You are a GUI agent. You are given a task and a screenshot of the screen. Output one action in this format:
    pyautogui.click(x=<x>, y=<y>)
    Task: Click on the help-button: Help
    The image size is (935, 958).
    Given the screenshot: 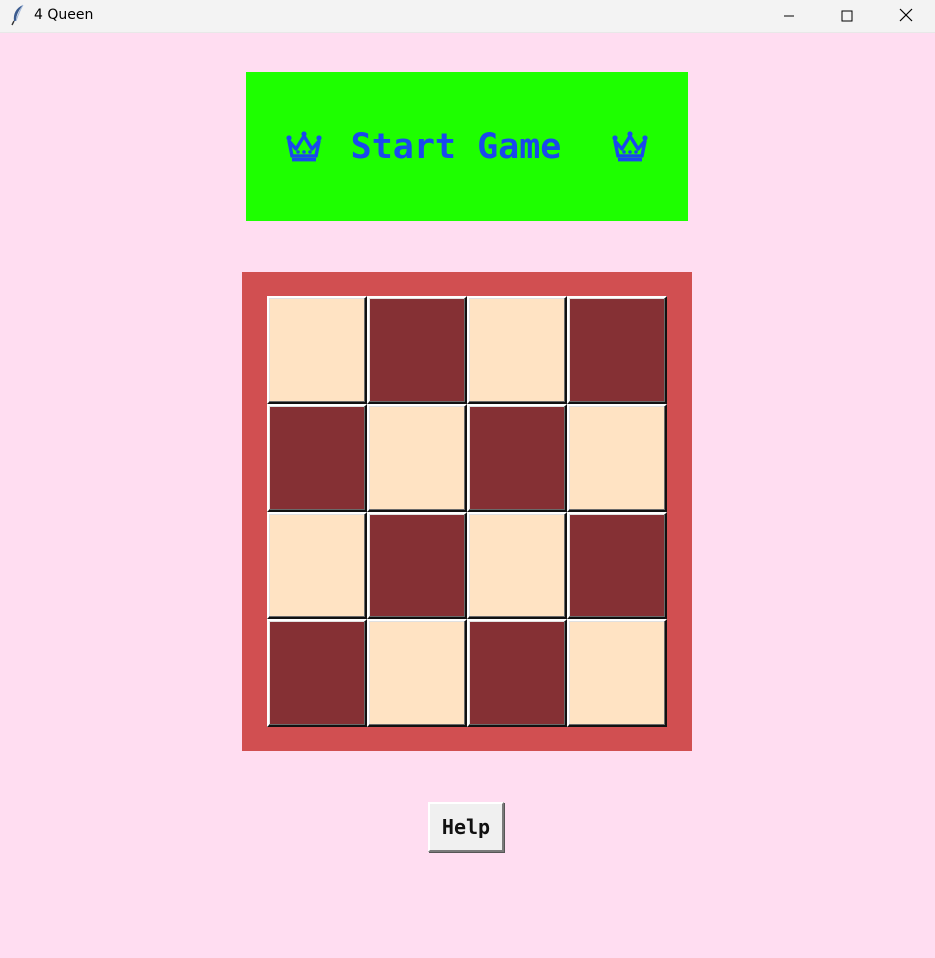 What is the action you would take?
    pyautogui.click(x=466, y=827)
    